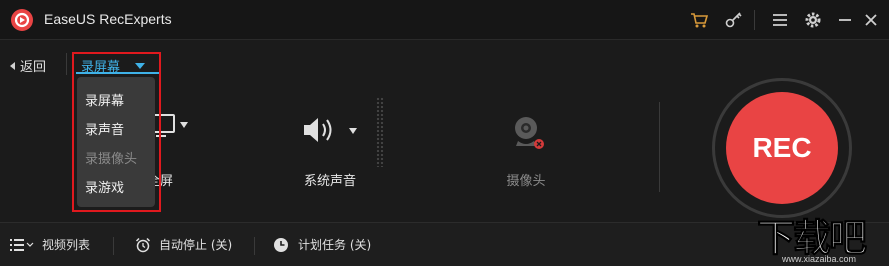 The image size is (889, 266). What do you see at coordinates (33, 67) in the screenshot?
I see `back-label: 返回` at bounding box center [33, 67].